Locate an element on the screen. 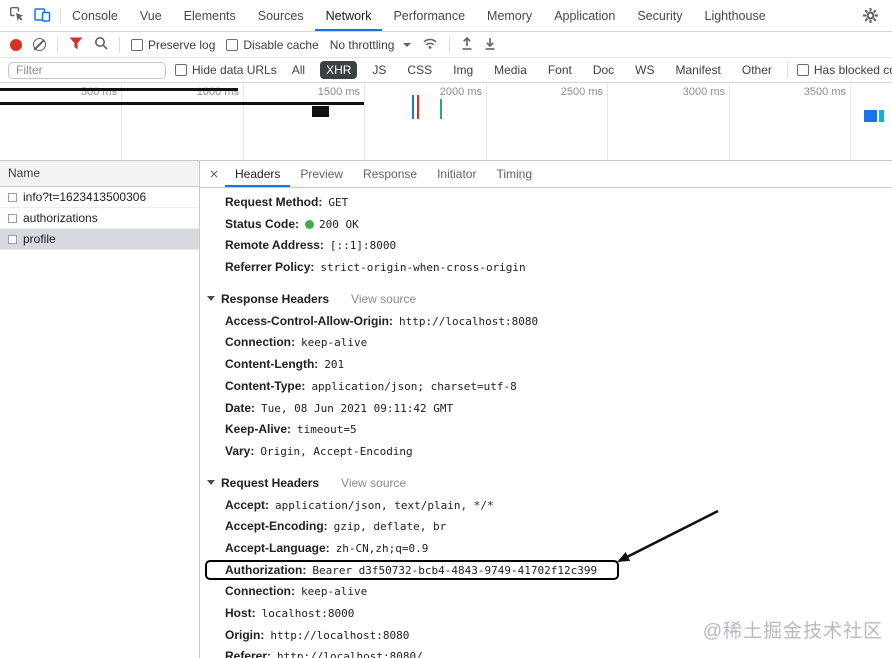  tab-network: Network is located at coordinates (349, 15).